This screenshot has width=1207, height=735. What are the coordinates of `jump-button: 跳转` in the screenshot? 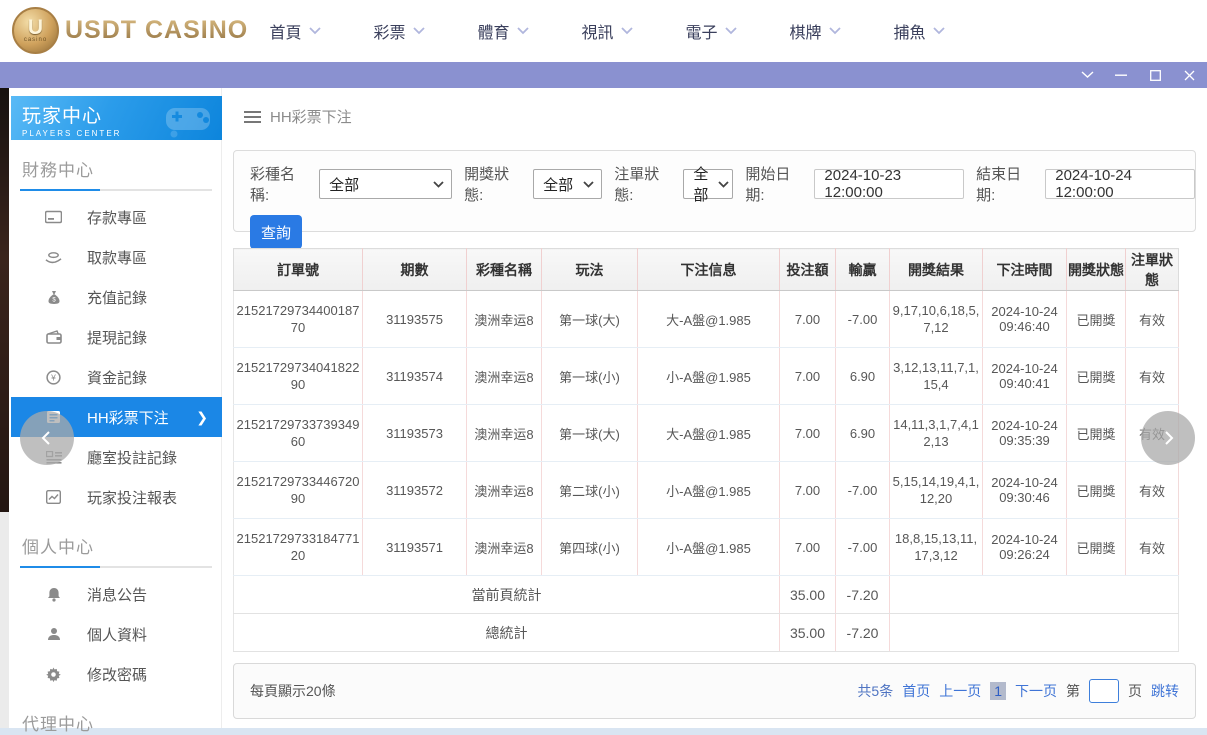 It's located at (1165, 691).